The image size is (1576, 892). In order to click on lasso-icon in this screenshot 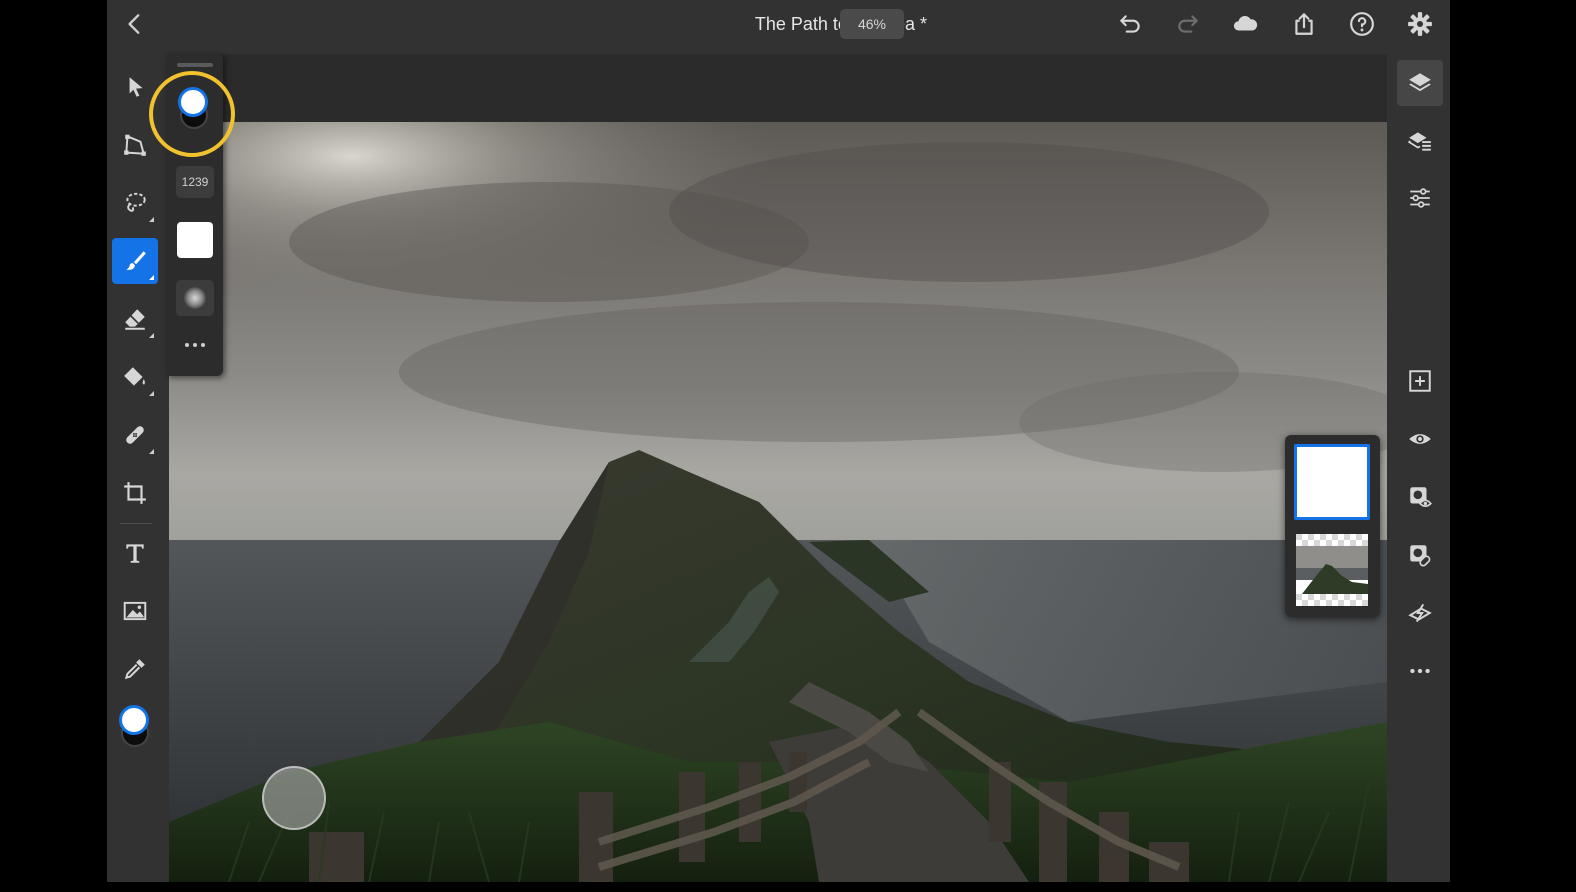, I will do `click(136, 202)`.